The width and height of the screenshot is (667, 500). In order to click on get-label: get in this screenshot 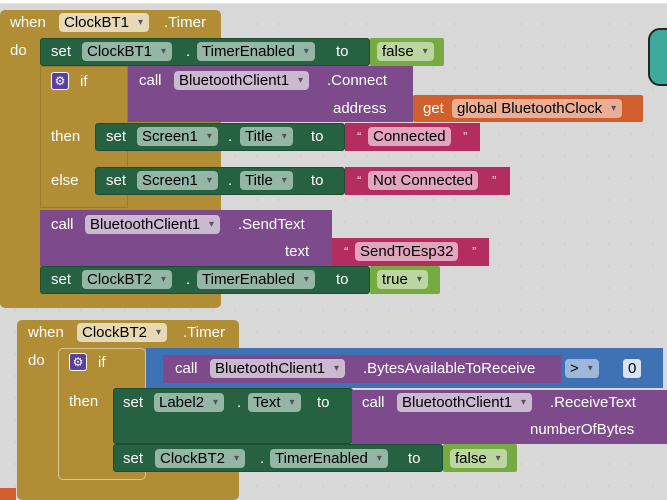, I will do `click(433, 108)`.